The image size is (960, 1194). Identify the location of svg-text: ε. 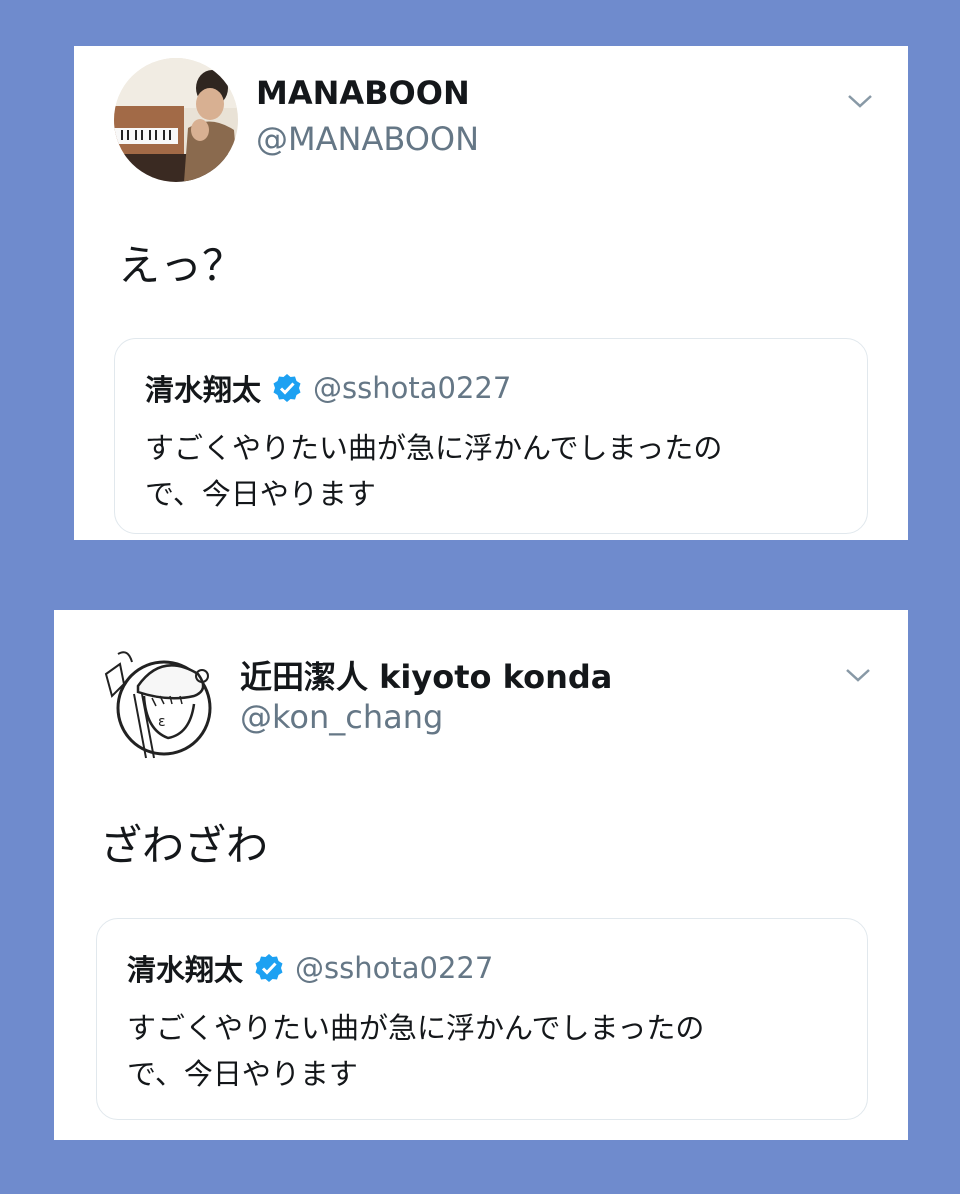
(162, 722).